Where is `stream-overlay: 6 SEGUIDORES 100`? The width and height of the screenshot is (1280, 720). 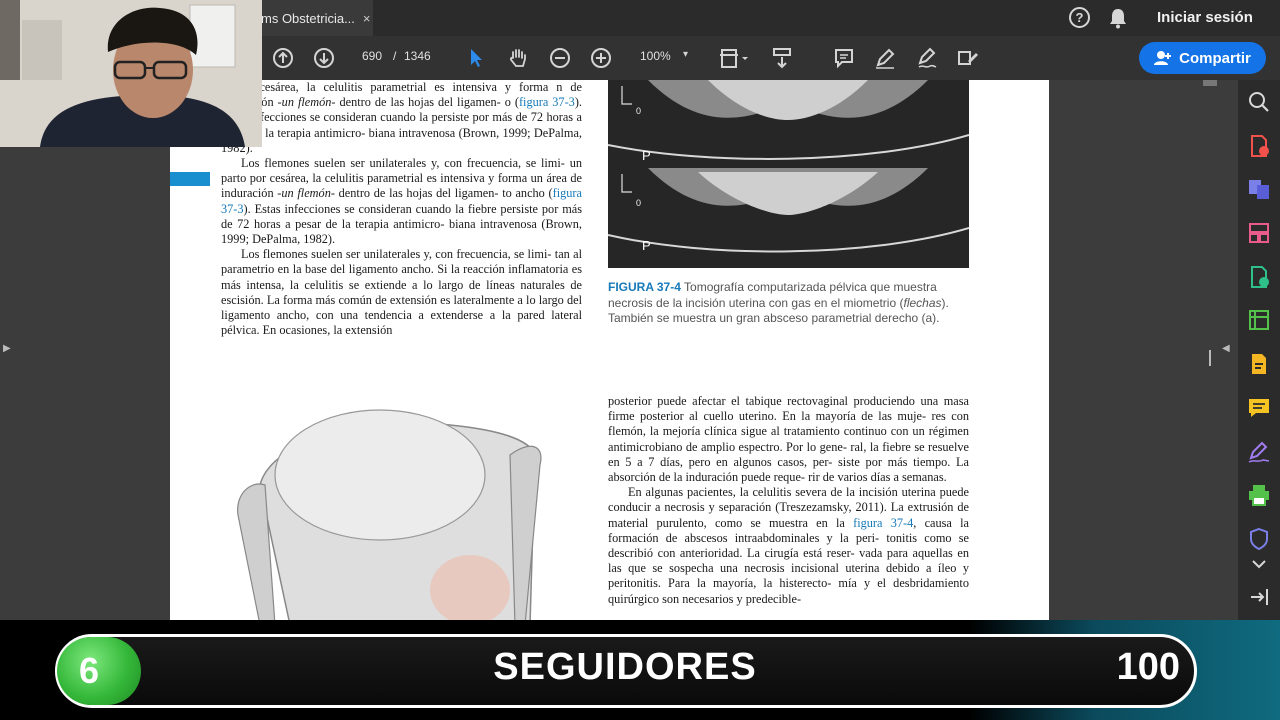 stream-overlay: 6 SEGUIDORES 100 is located at coordinates (640, 670).